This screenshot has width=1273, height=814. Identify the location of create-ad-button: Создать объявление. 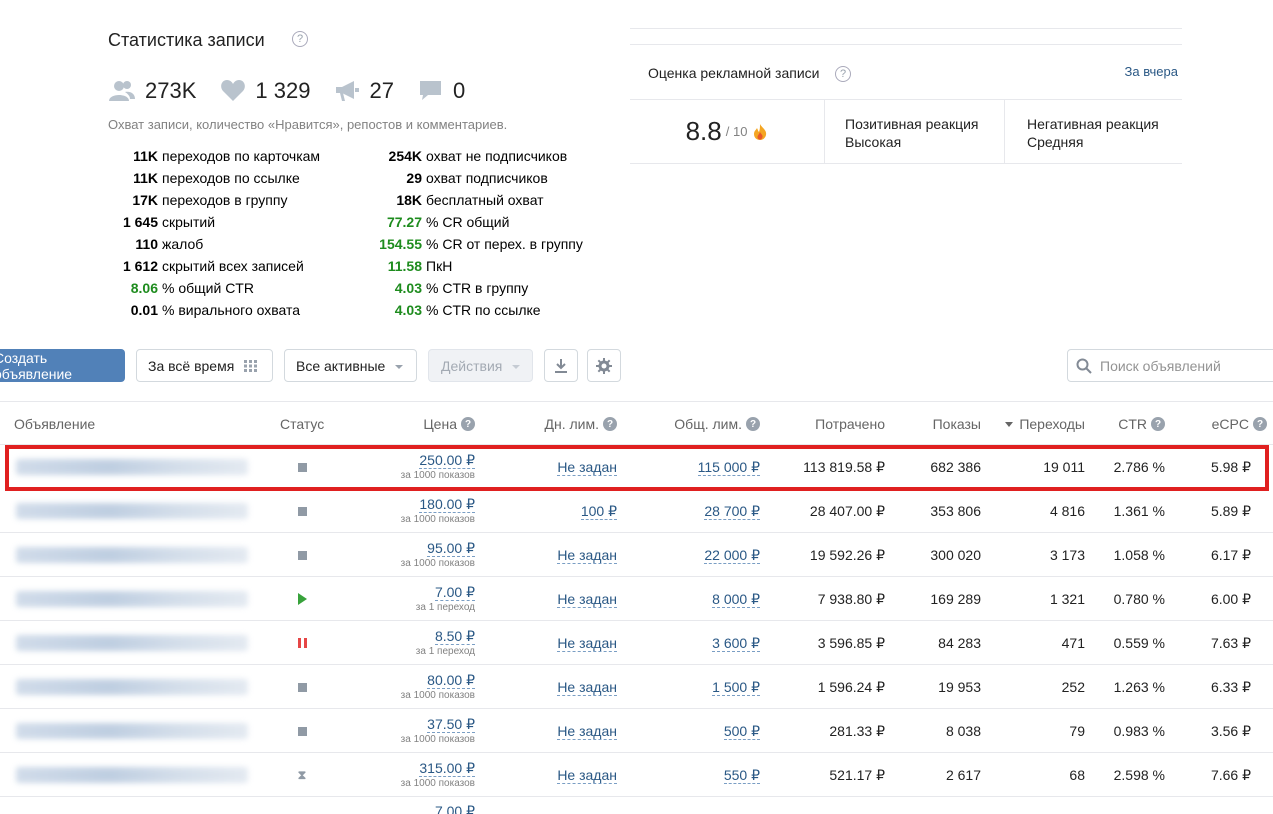
(62, 365).